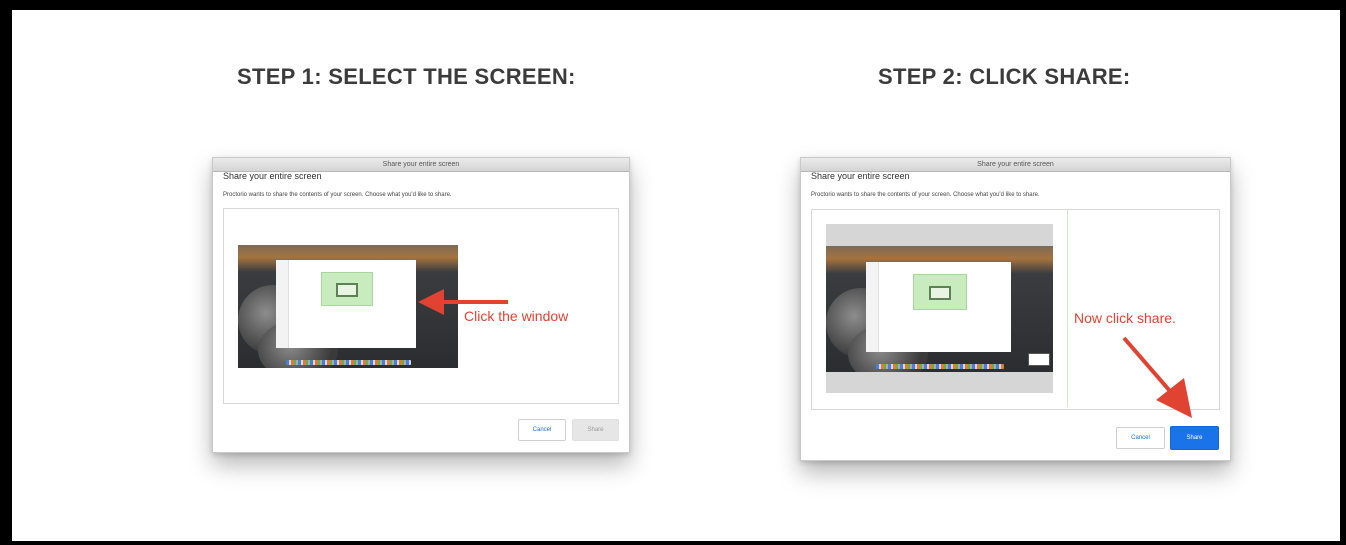 This screenshot has width=1346, height=545. I want to click on thumbnail-corner-badge, so click(1039, 359).